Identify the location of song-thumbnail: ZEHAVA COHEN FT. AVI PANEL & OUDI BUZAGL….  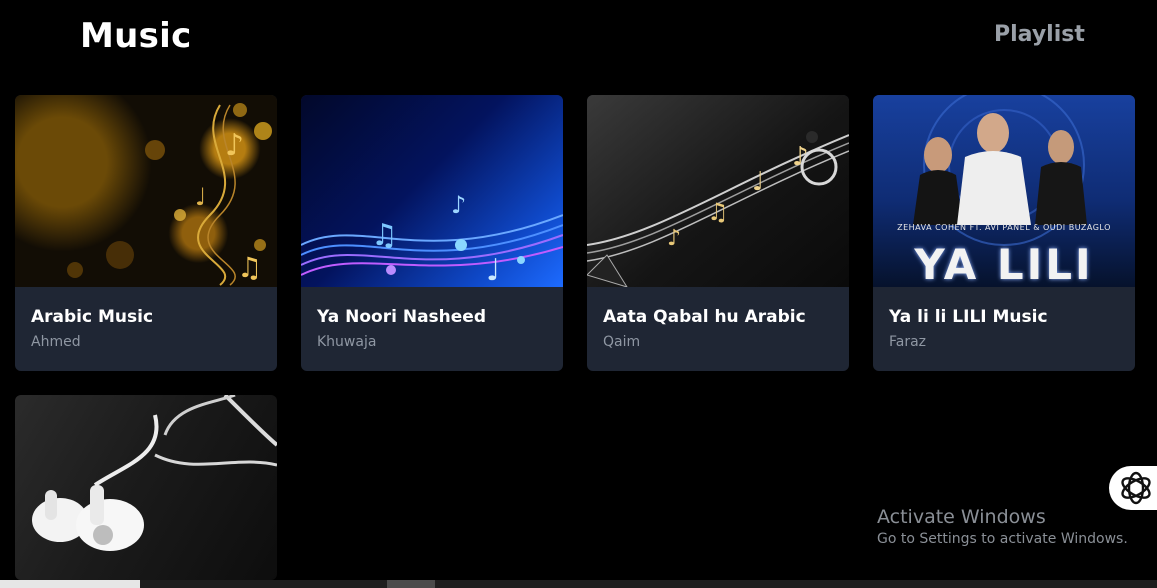
(1004, 191).